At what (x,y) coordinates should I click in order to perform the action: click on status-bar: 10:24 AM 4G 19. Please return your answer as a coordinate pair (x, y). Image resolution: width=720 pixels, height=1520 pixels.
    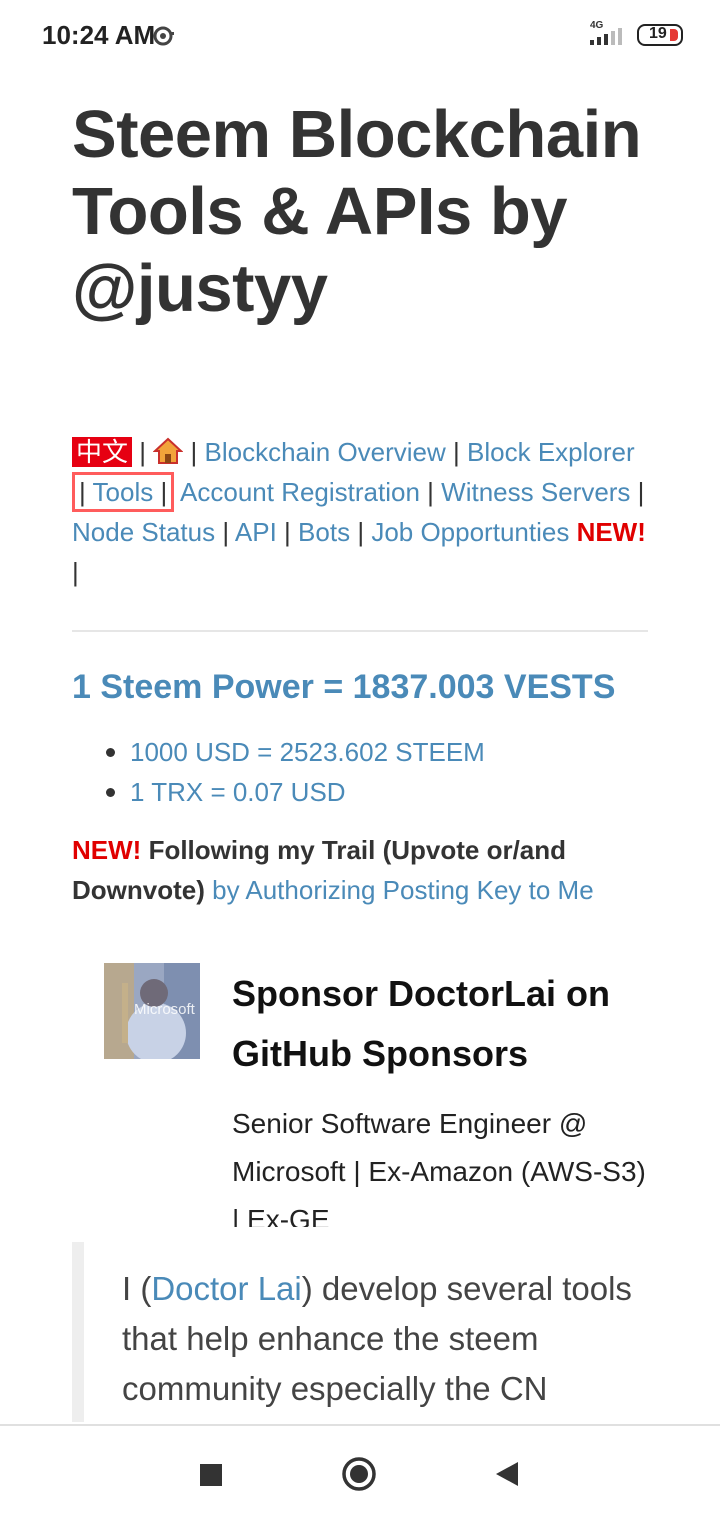
    Looking at the image, I should click on (360, 35).